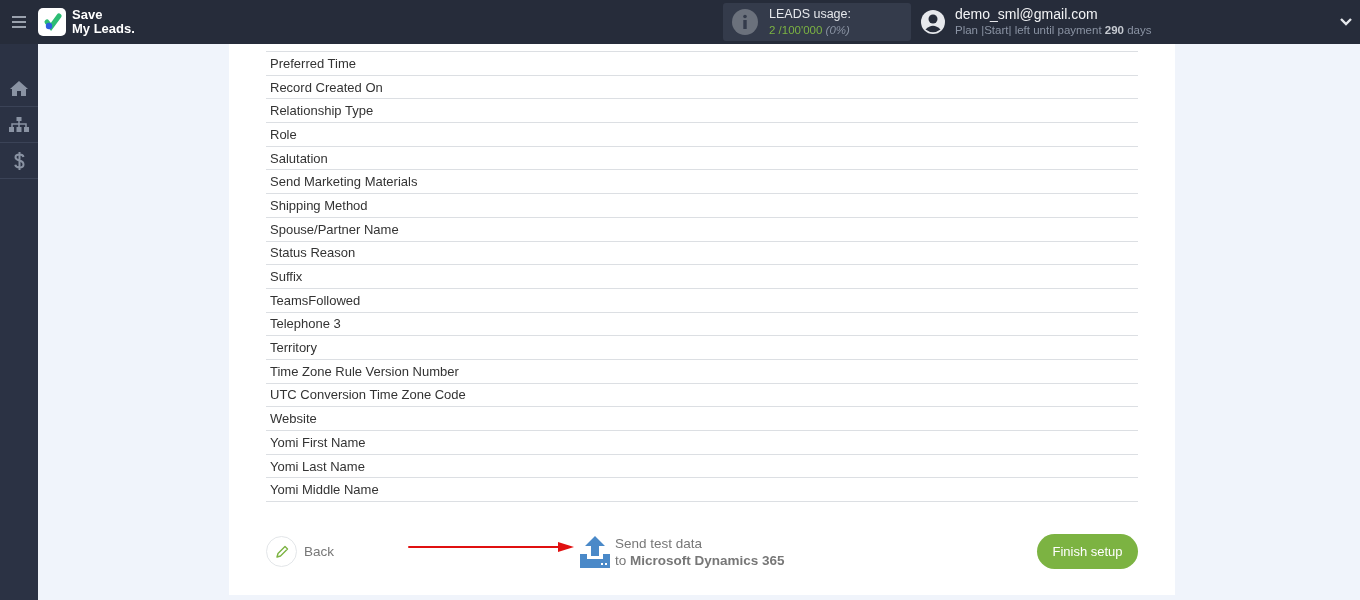  What do you see at coordinates (305, 324) in the screenshot?
I see `field-name: Telephone 3` at bounding box center [305, 324].